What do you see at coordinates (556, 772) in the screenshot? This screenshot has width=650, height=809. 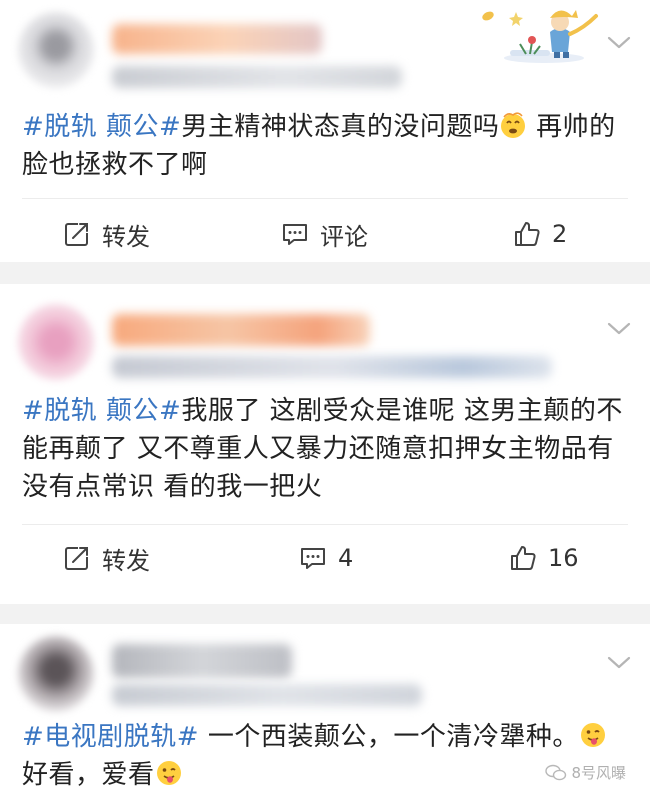 I see `wechat-icon` at bounding box center [556, 772].